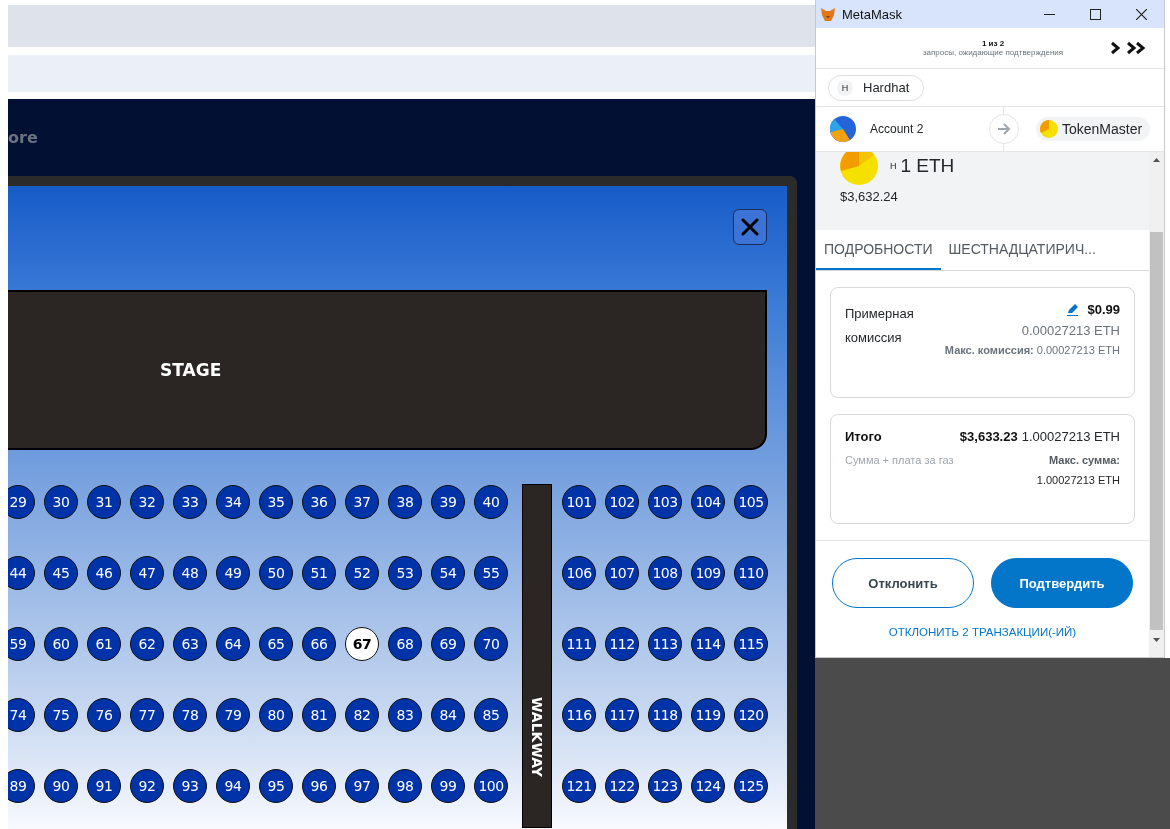  What do you see at coordinates (622, 786) in the screenshot?
I see `seat: 122` at bounding box center [622, 786].